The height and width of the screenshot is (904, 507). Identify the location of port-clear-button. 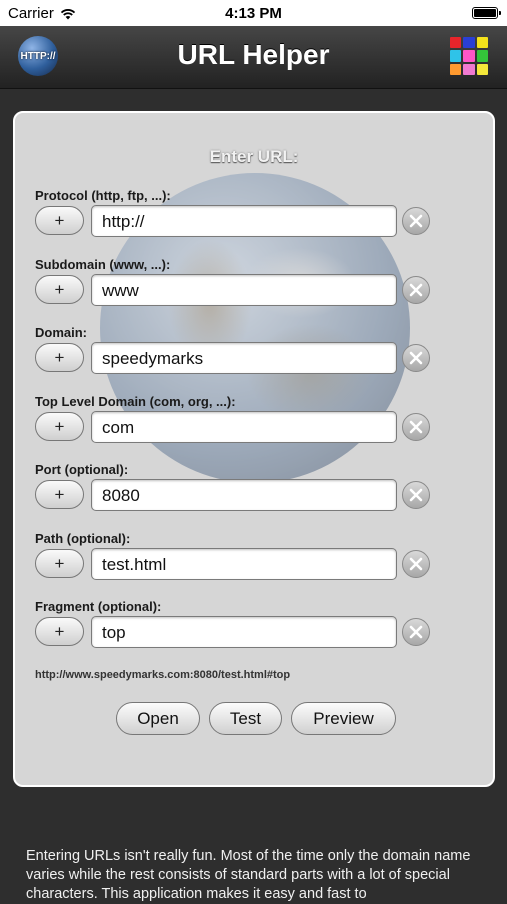
(416, 495).